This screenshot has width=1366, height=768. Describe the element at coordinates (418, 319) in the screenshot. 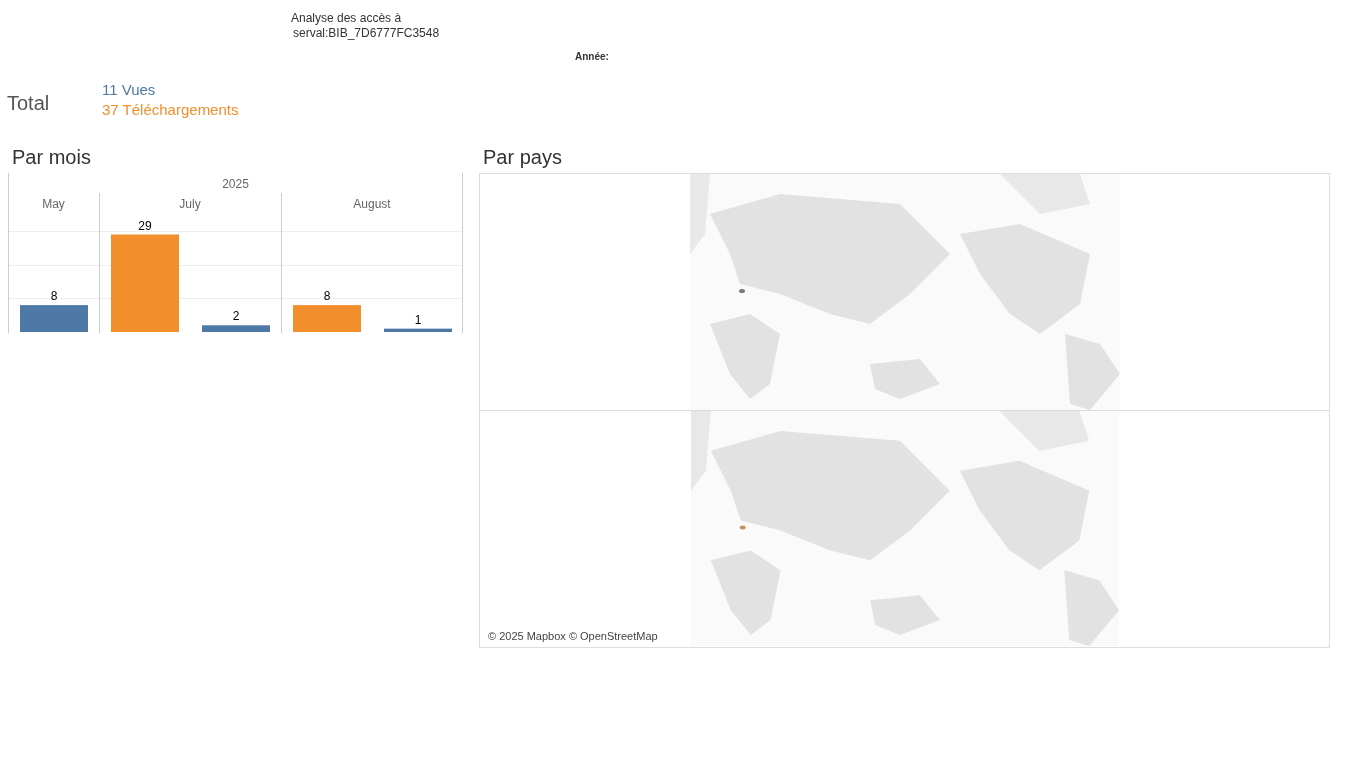

I see `data-label: 1` at that location.